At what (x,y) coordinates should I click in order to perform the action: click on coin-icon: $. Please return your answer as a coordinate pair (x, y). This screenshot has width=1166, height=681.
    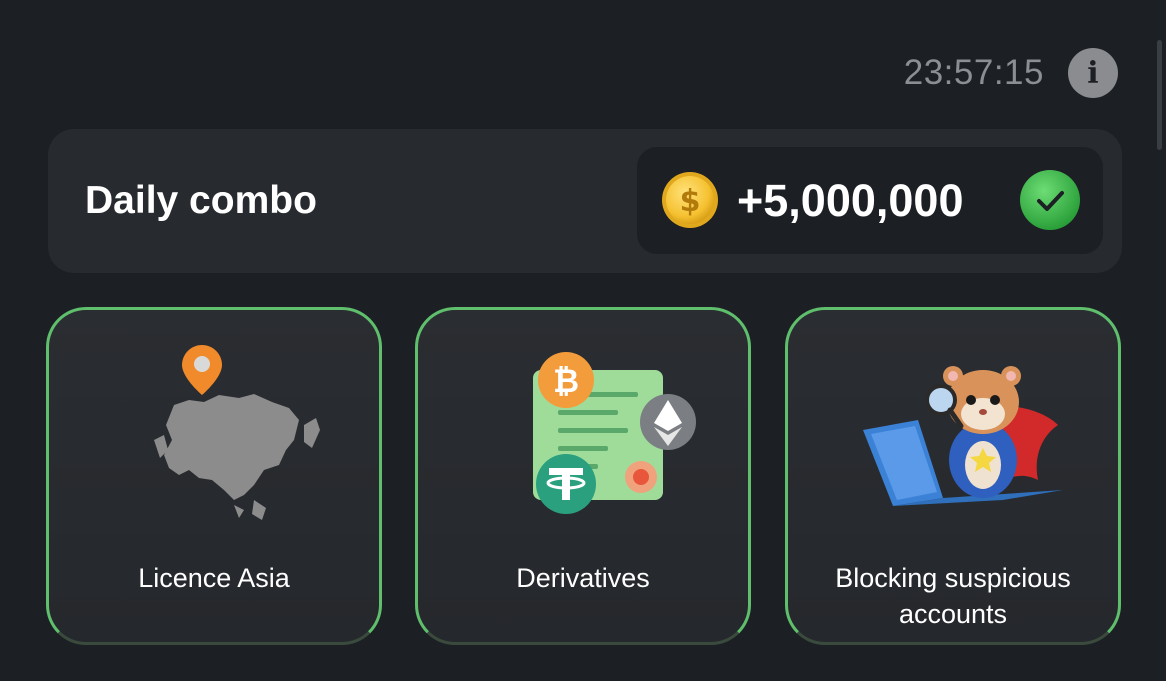
    Looking at the image, I should click on (690, 200).